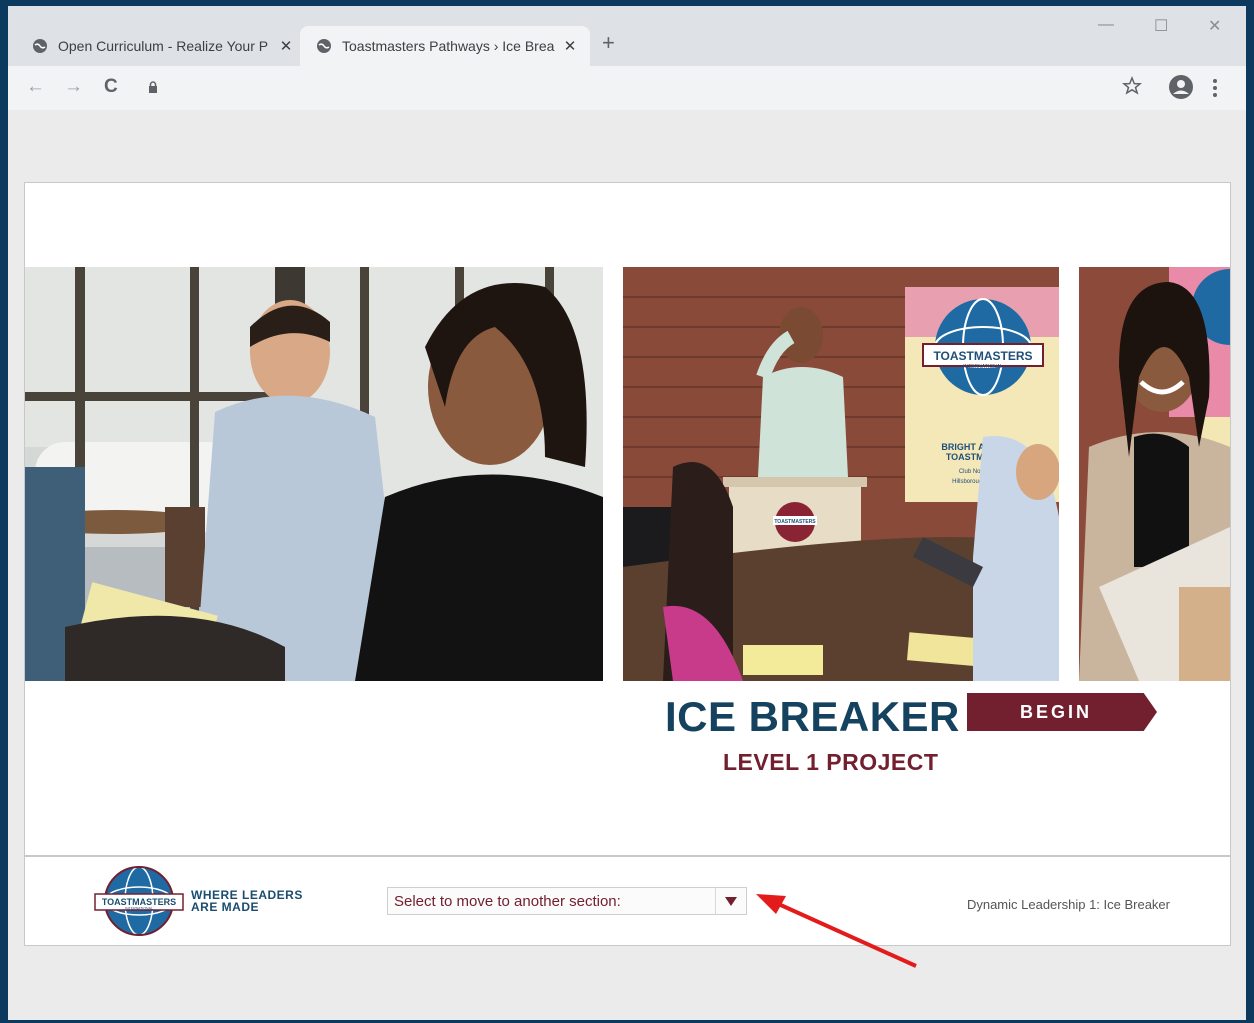 This screenshot has height=1023, width=1254. I want to click on address-bar, so click(621, 88).